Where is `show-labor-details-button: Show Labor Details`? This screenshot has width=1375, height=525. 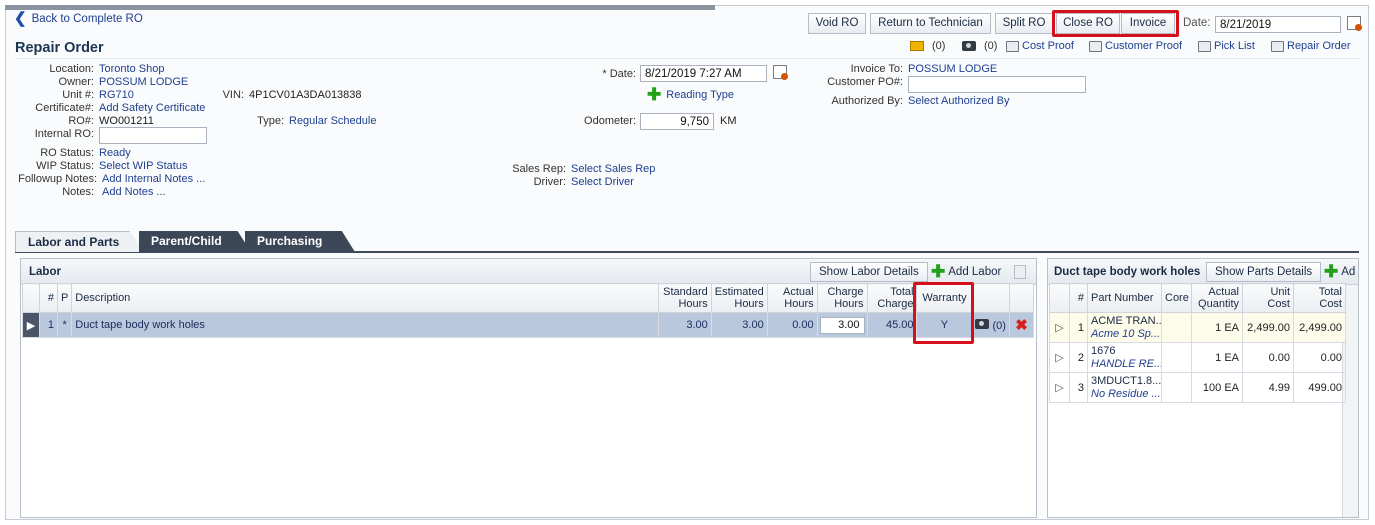 show-labor-details-button: Show Labor Details is located at coordinates (869, 272).